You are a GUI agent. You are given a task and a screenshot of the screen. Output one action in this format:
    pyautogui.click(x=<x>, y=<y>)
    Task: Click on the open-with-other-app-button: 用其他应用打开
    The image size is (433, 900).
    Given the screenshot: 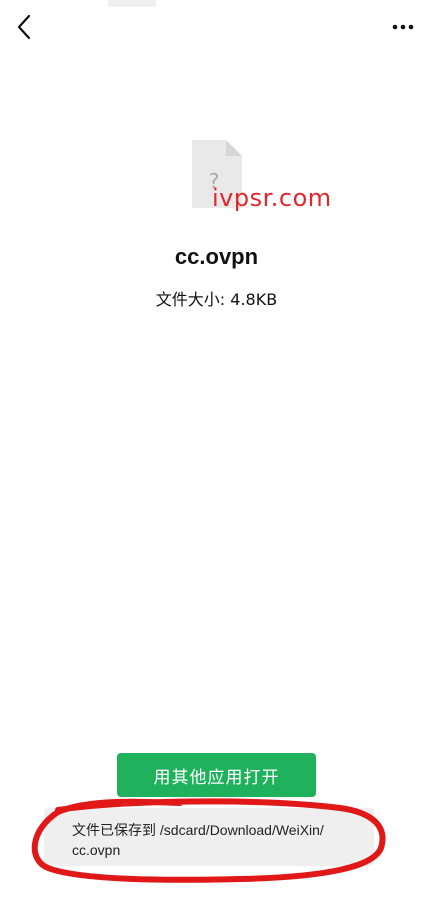 What is the action you would take?
    pyautogui.click(x=216, y=775)
    